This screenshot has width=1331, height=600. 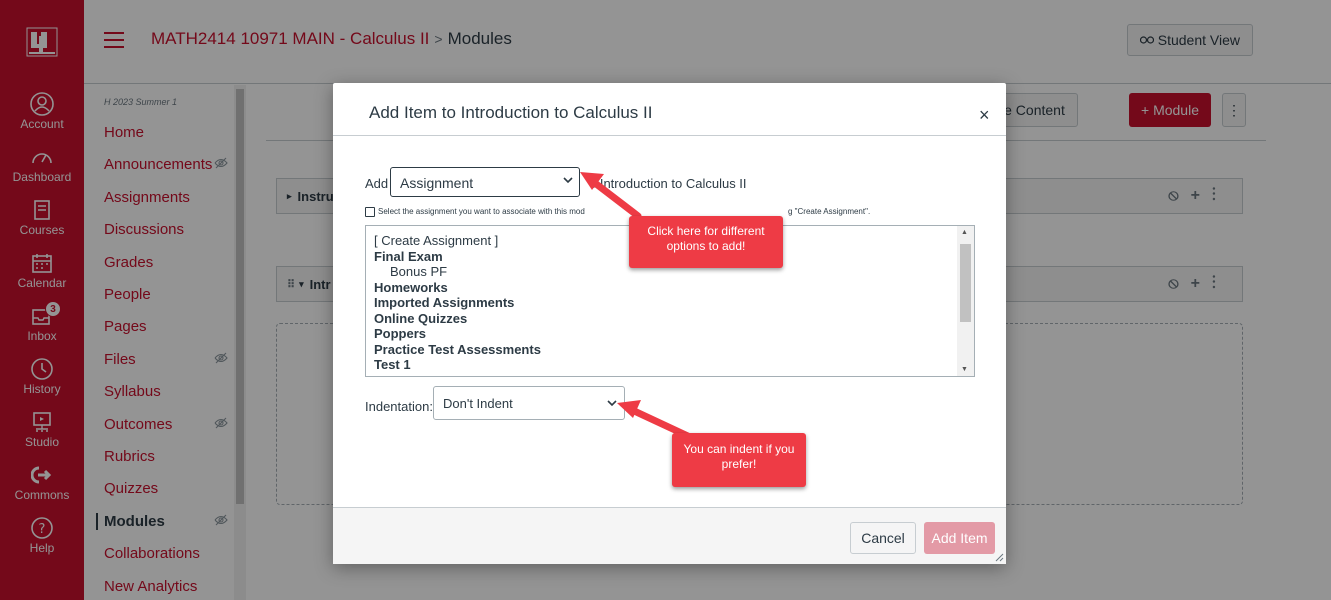 I want to click on add-item-button: Add Item, so click(x=959, y=538).